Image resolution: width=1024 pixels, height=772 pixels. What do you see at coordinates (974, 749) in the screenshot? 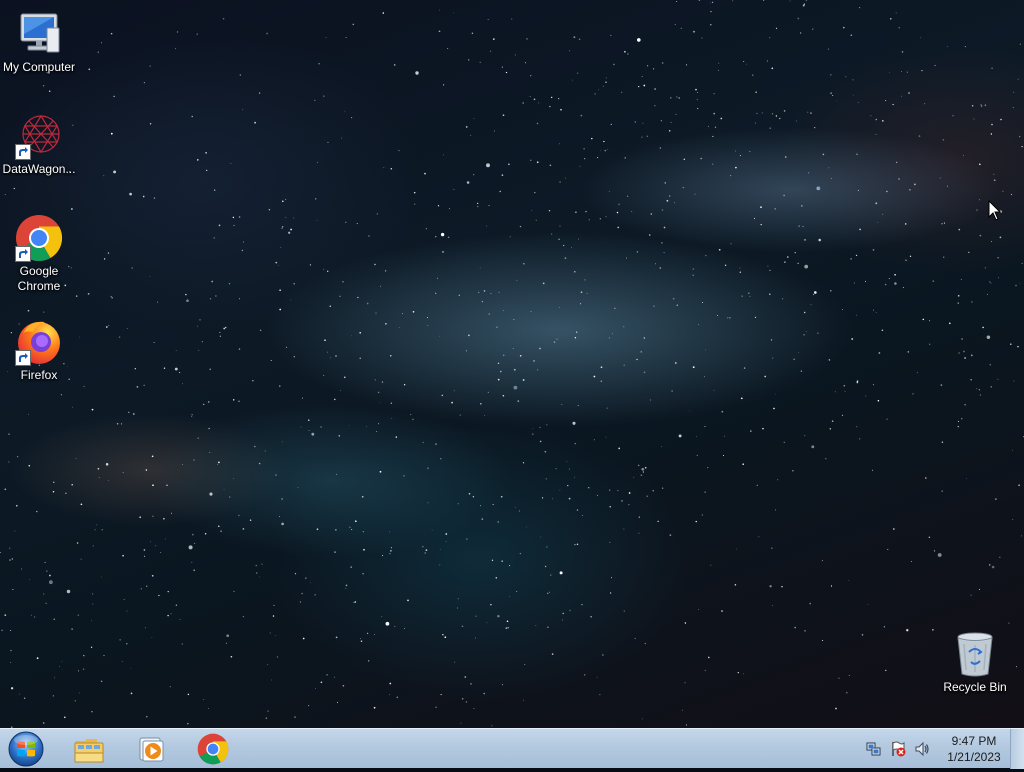
I see `system-clock: 9:47 PM 1/21/2023` at bounding box center [974, 749].